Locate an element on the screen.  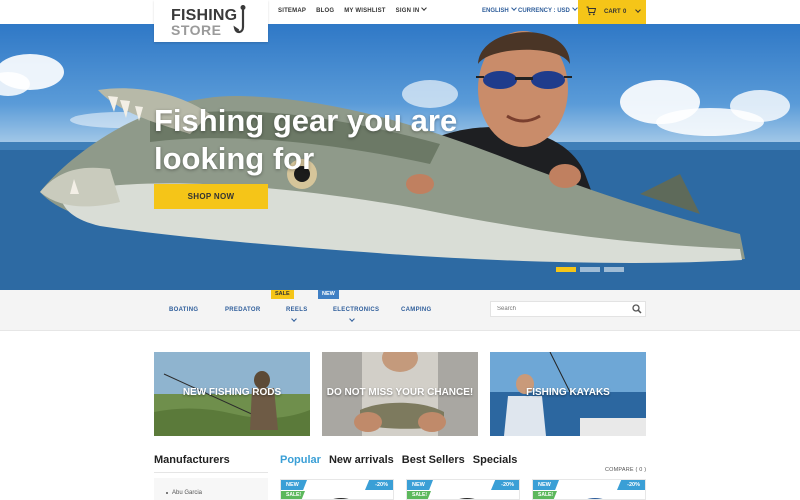
store-logo: FISHING STORE is located at coordinates (211, 21).